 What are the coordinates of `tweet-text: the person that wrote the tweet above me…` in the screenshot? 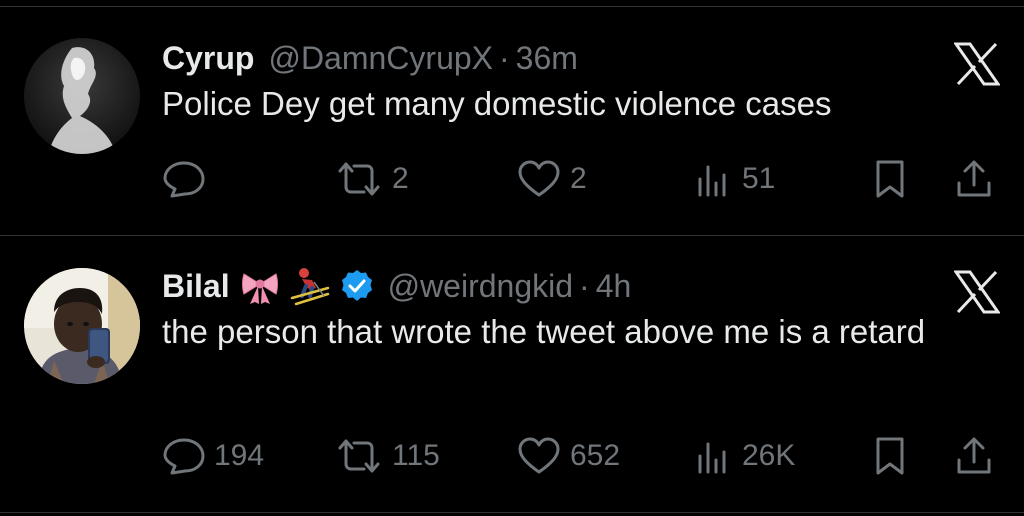 It's located at (544, 331).